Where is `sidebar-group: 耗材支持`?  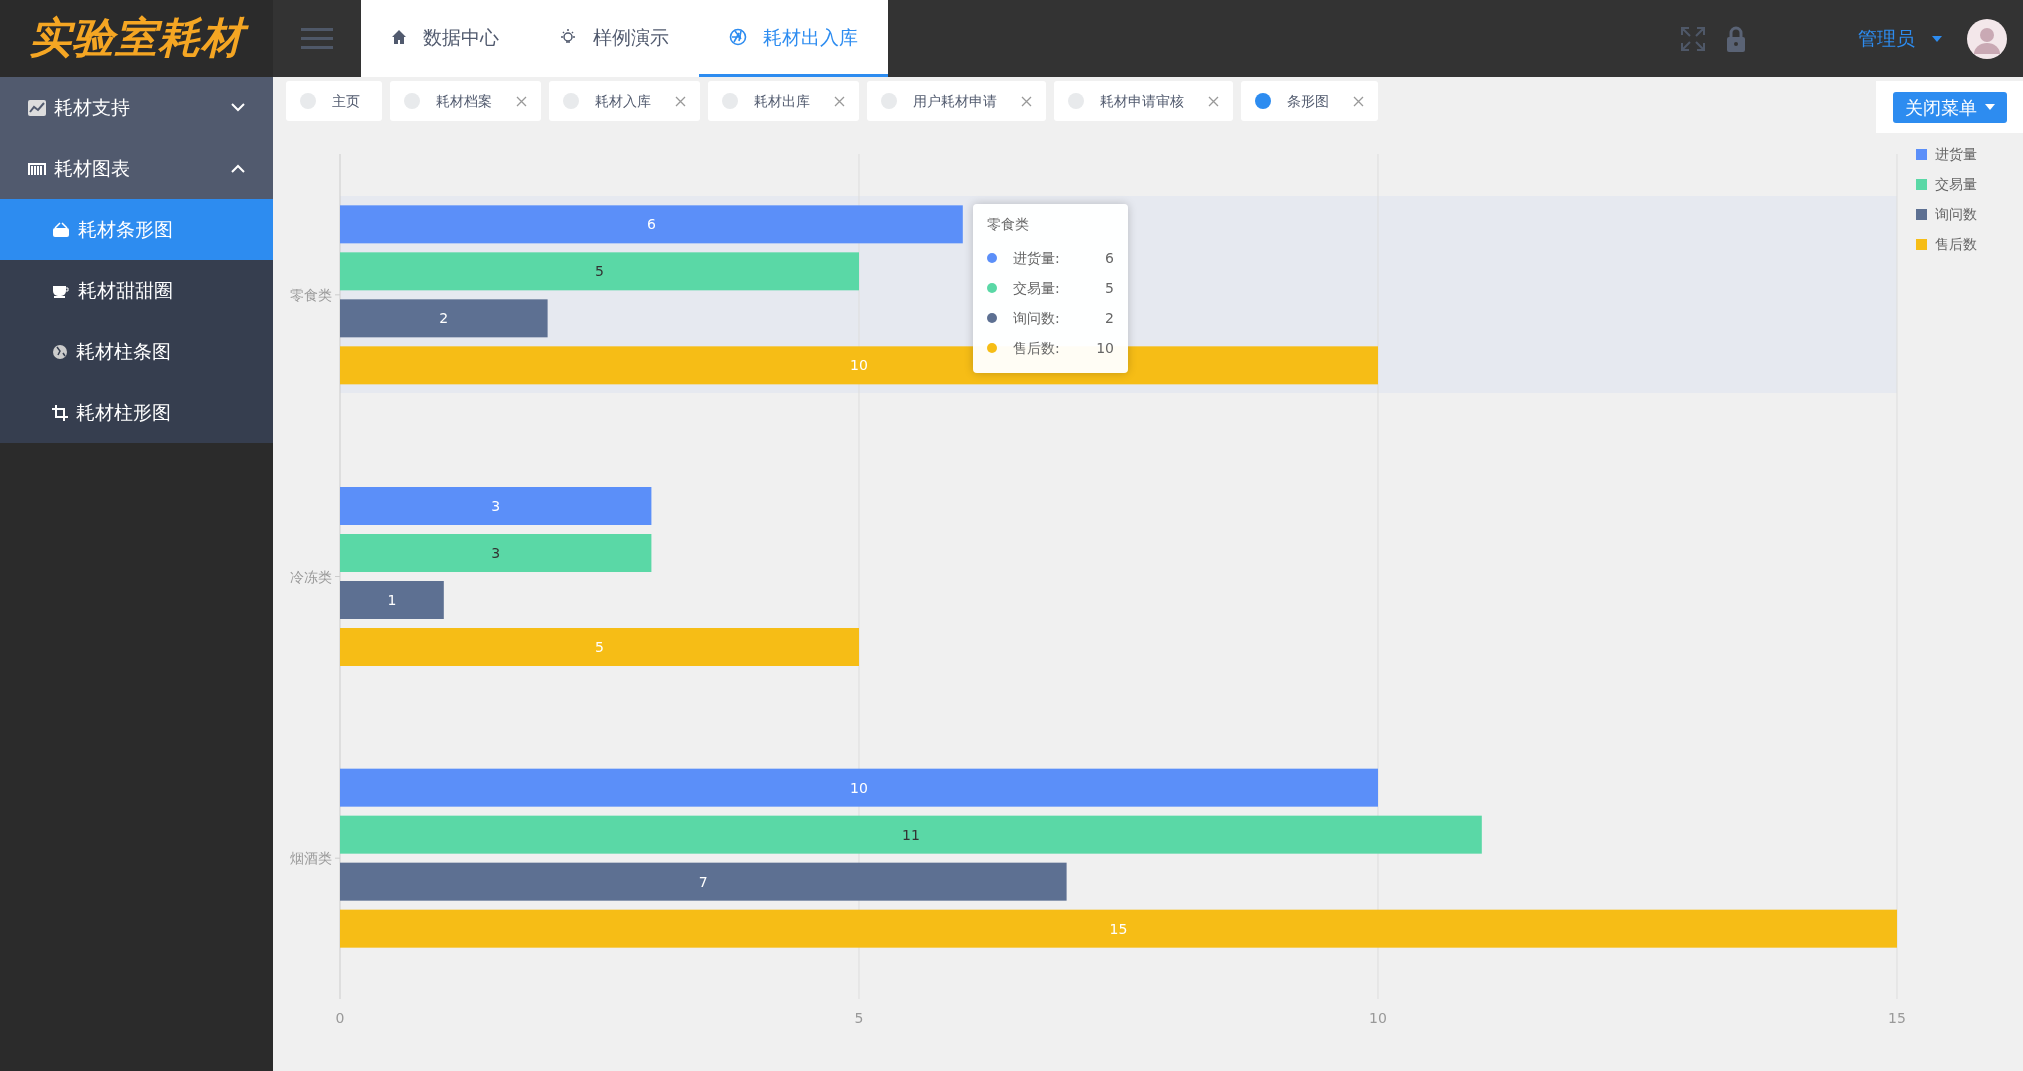 sidebar-group: 耗材支持 is located at coordinates (136, 107).